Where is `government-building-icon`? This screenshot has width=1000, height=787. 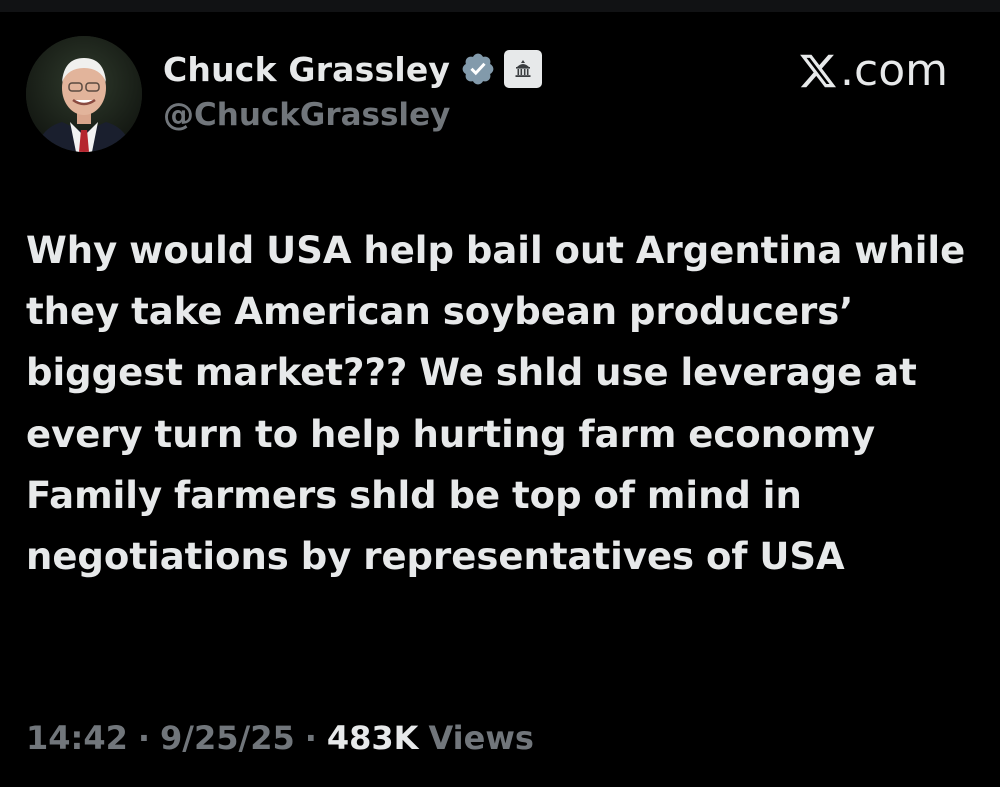 government-building-icon is located at coordinates (523, 69).